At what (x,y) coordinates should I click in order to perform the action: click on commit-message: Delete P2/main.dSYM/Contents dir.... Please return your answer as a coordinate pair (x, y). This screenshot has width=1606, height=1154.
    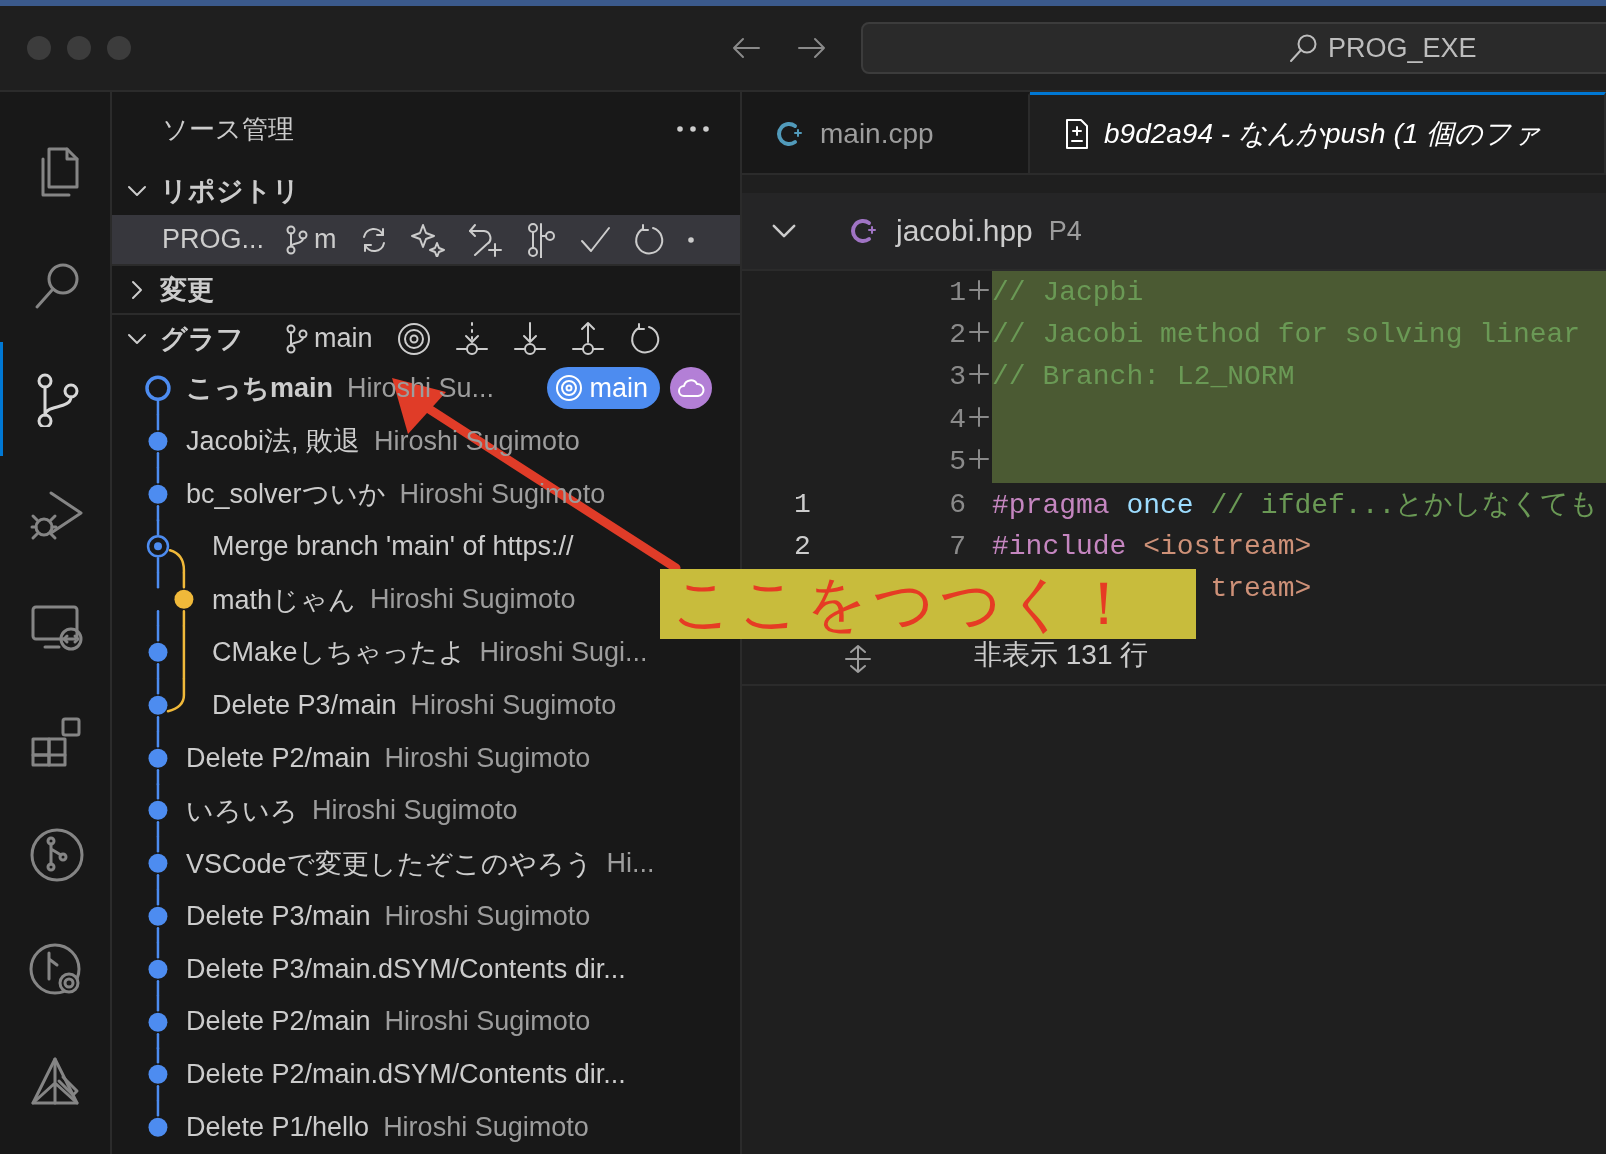
    Looking at the image, I should click on (406, 1075).